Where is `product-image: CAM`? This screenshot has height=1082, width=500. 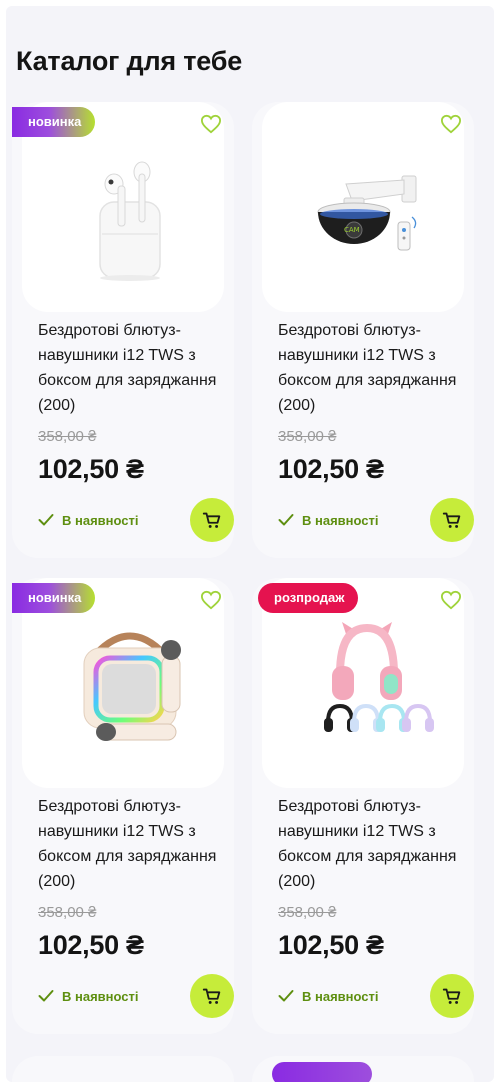 product-image: CAM is located at coordinates (363, 207).